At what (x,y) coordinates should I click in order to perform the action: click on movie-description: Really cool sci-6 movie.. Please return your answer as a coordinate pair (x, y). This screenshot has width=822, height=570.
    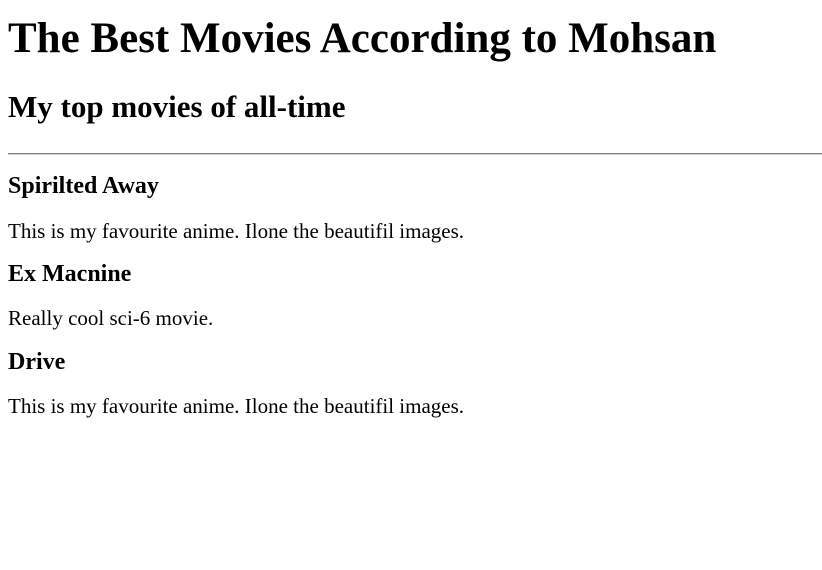
    Looking at the image, I should click on (111, 318).